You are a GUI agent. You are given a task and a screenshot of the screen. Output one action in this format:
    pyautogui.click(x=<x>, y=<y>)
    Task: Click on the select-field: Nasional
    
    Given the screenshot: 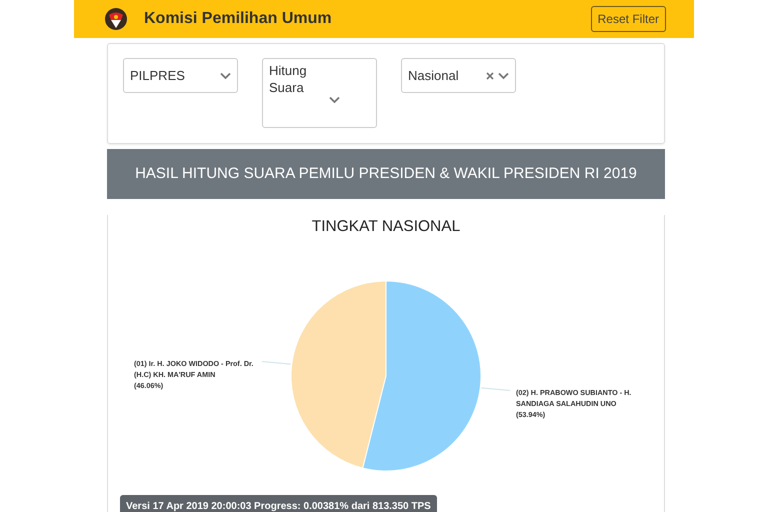 What is the action you would take?
    pyautogui.click(x=458, y=75)
    